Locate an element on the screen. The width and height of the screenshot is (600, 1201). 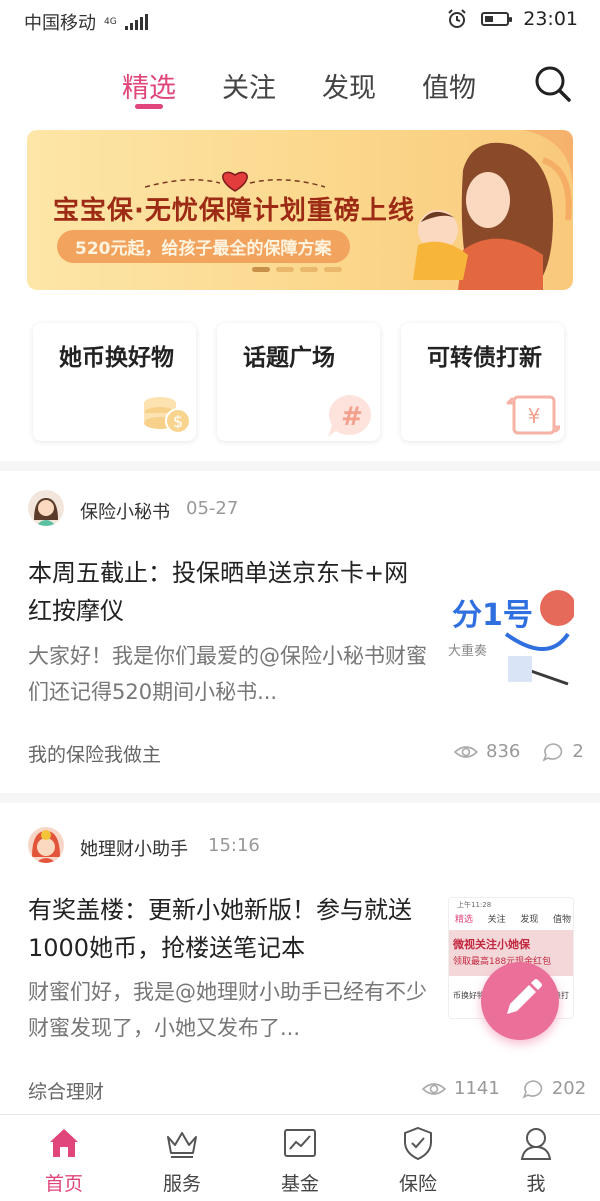
thumbnail-line: 微视关注小她保 is located at coordinates (491, 944).